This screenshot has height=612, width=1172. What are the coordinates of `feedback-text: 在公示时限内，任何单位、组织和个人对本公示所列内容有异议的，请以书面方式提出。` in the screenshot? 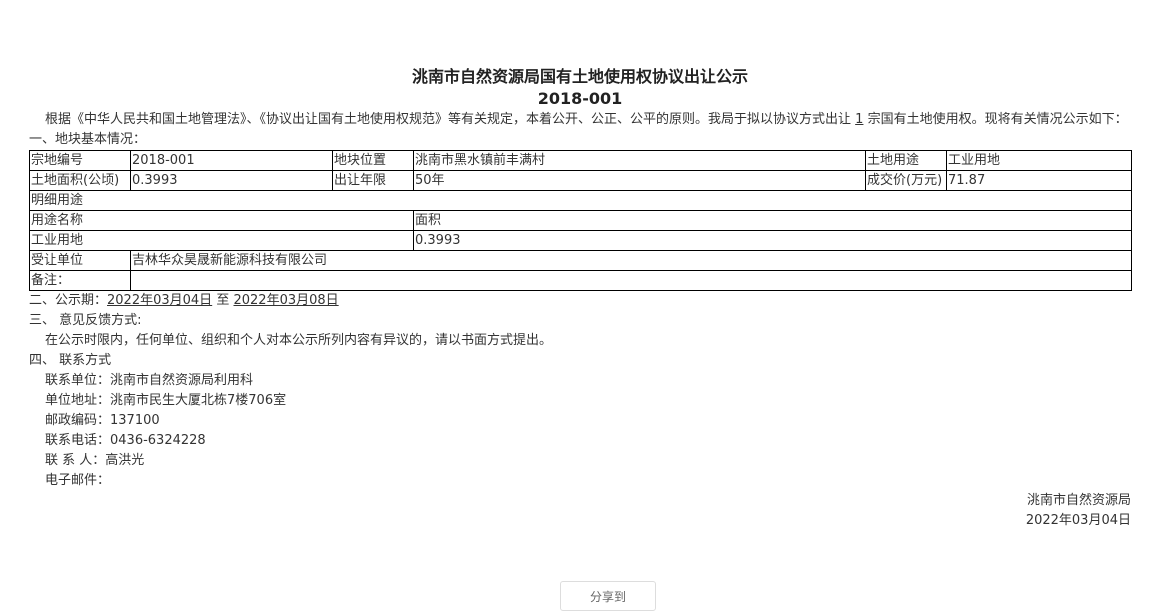 It's located at (299, 340).